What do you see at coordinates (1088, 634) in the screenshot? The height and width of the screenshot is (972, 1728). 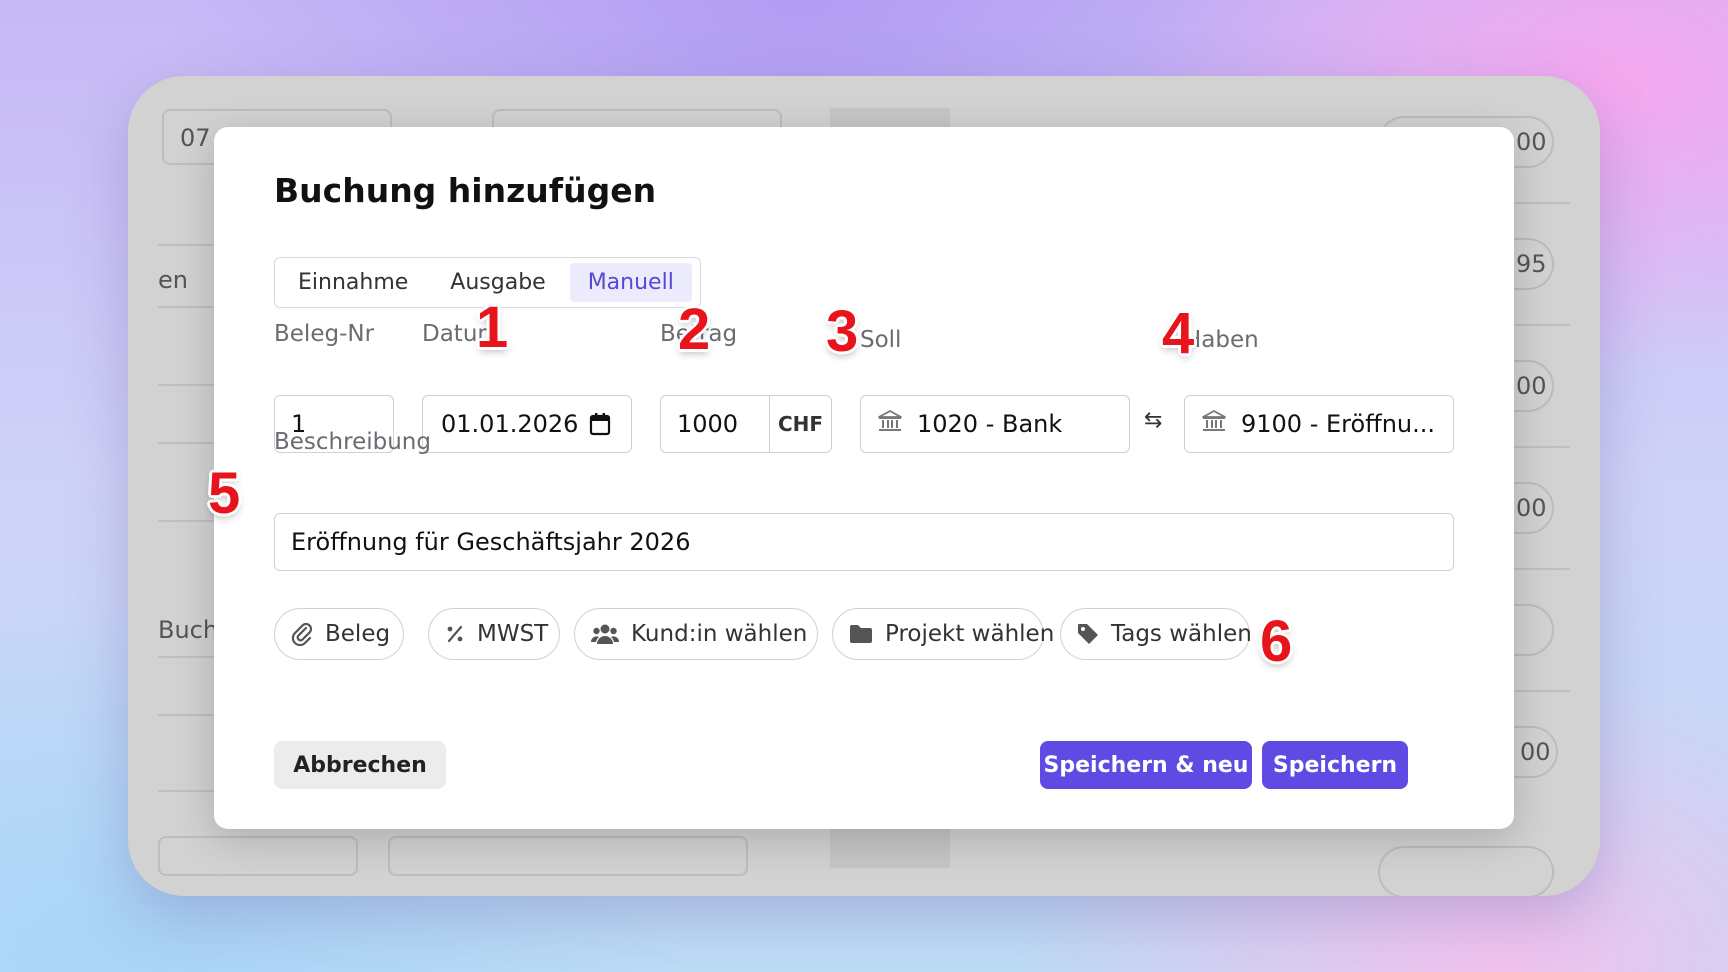 I see `tag-icon` at bounding box center [1088, 634].